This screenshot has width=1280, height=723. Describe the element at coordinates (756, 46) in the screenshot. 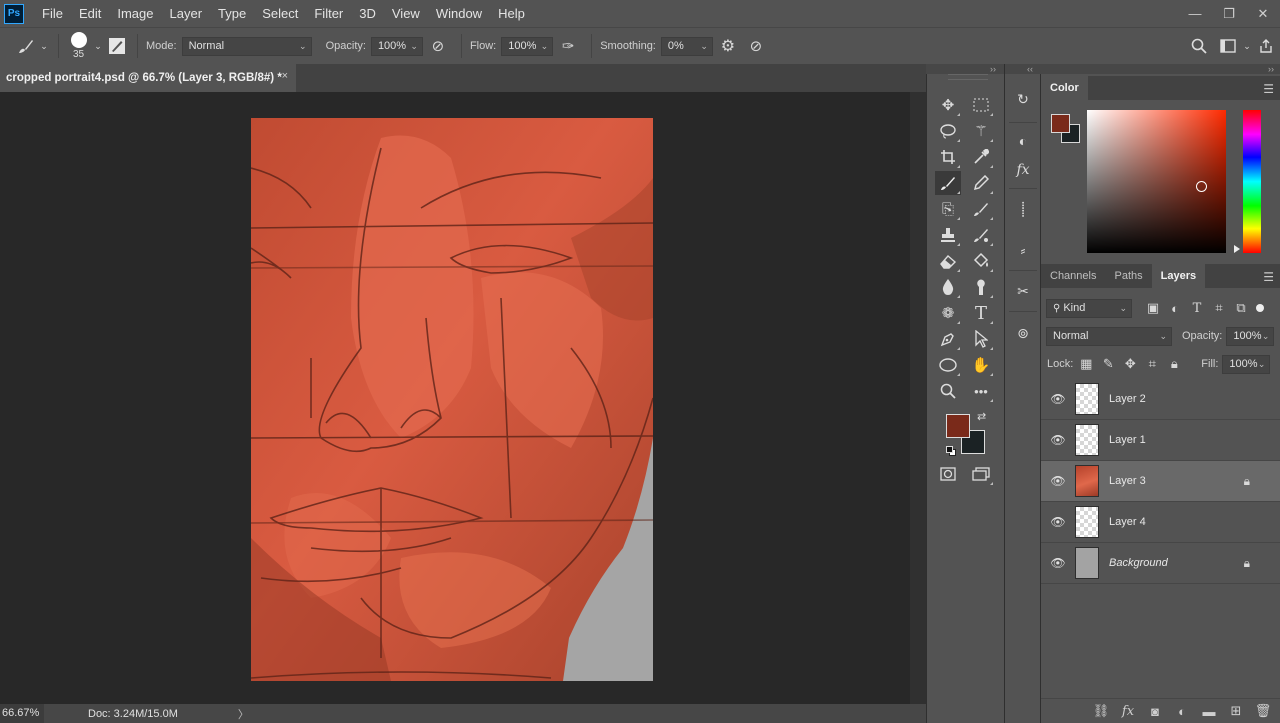

I see `pressure-size-icon: ⊘` at that location.